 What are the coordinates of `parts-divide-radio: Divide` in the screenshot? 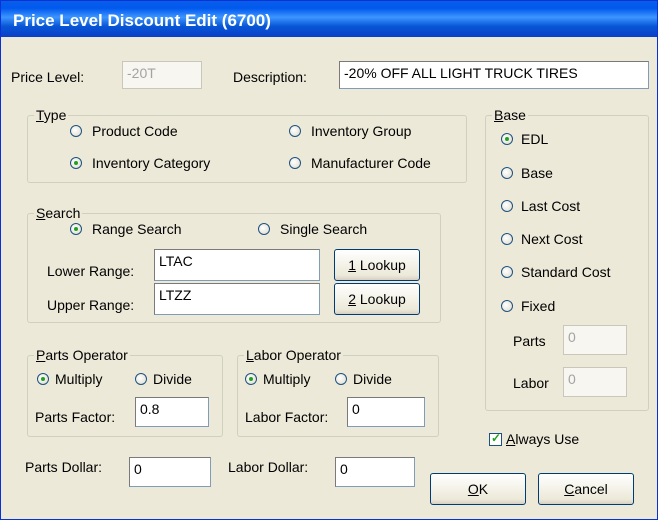 It's located at (163, 379).